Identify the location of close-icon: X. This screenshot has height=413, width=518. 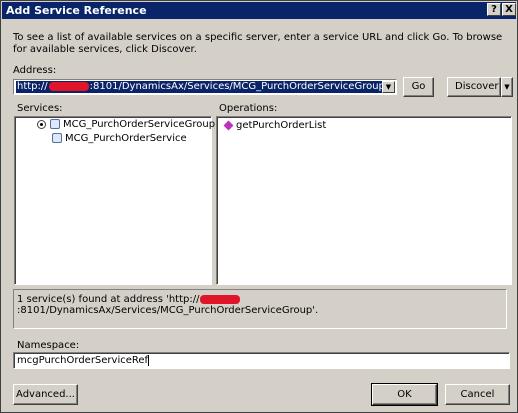
(509, 9).